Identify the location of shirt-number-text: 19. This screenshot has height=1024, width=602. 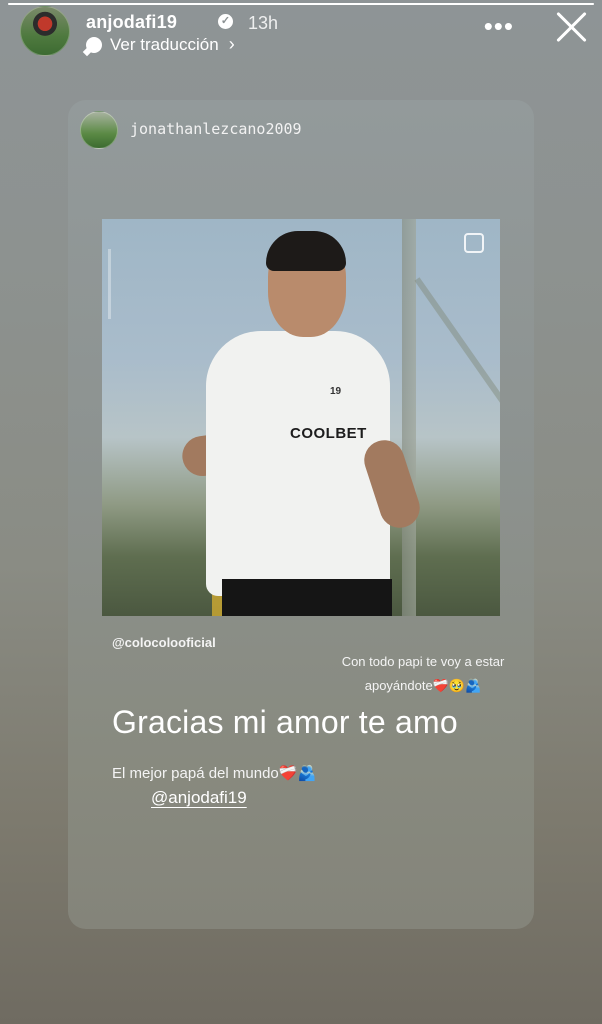
(336, 391).